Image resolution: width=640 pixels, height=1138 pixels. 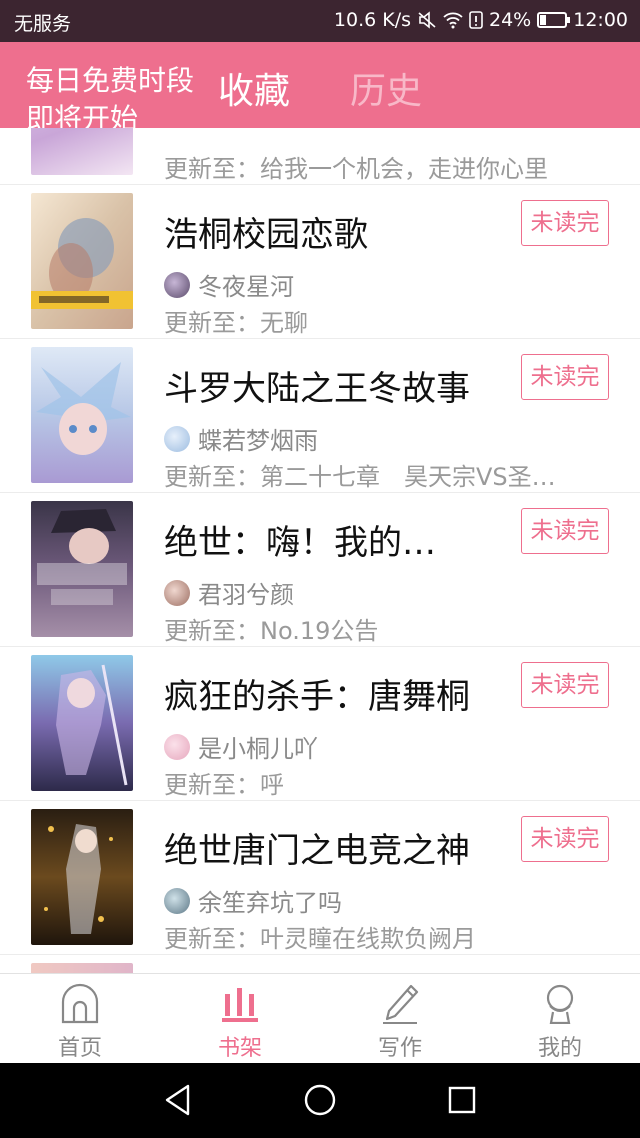 What do you see at coordinates (453, 20) in the screenshot?
I see `wifi-icon` at bounding box center [453, 20].